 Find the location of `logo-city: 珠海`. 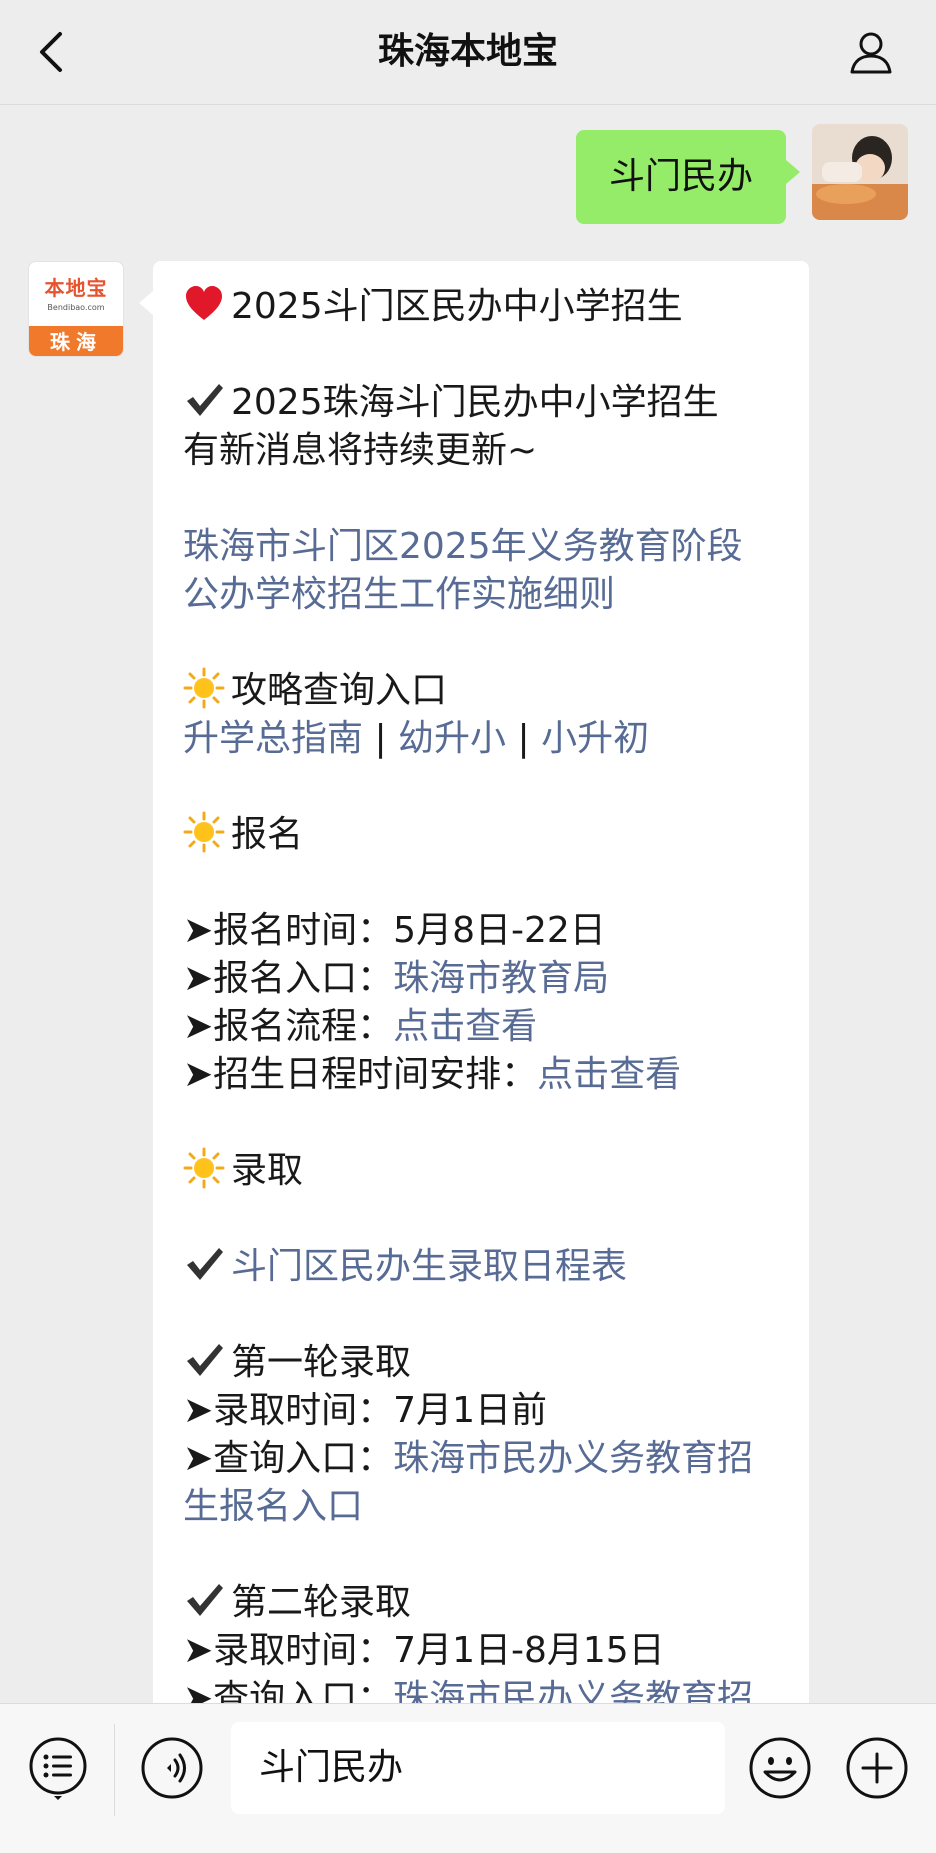

logo-city: 珠海 is located at coordinates (76, 341).